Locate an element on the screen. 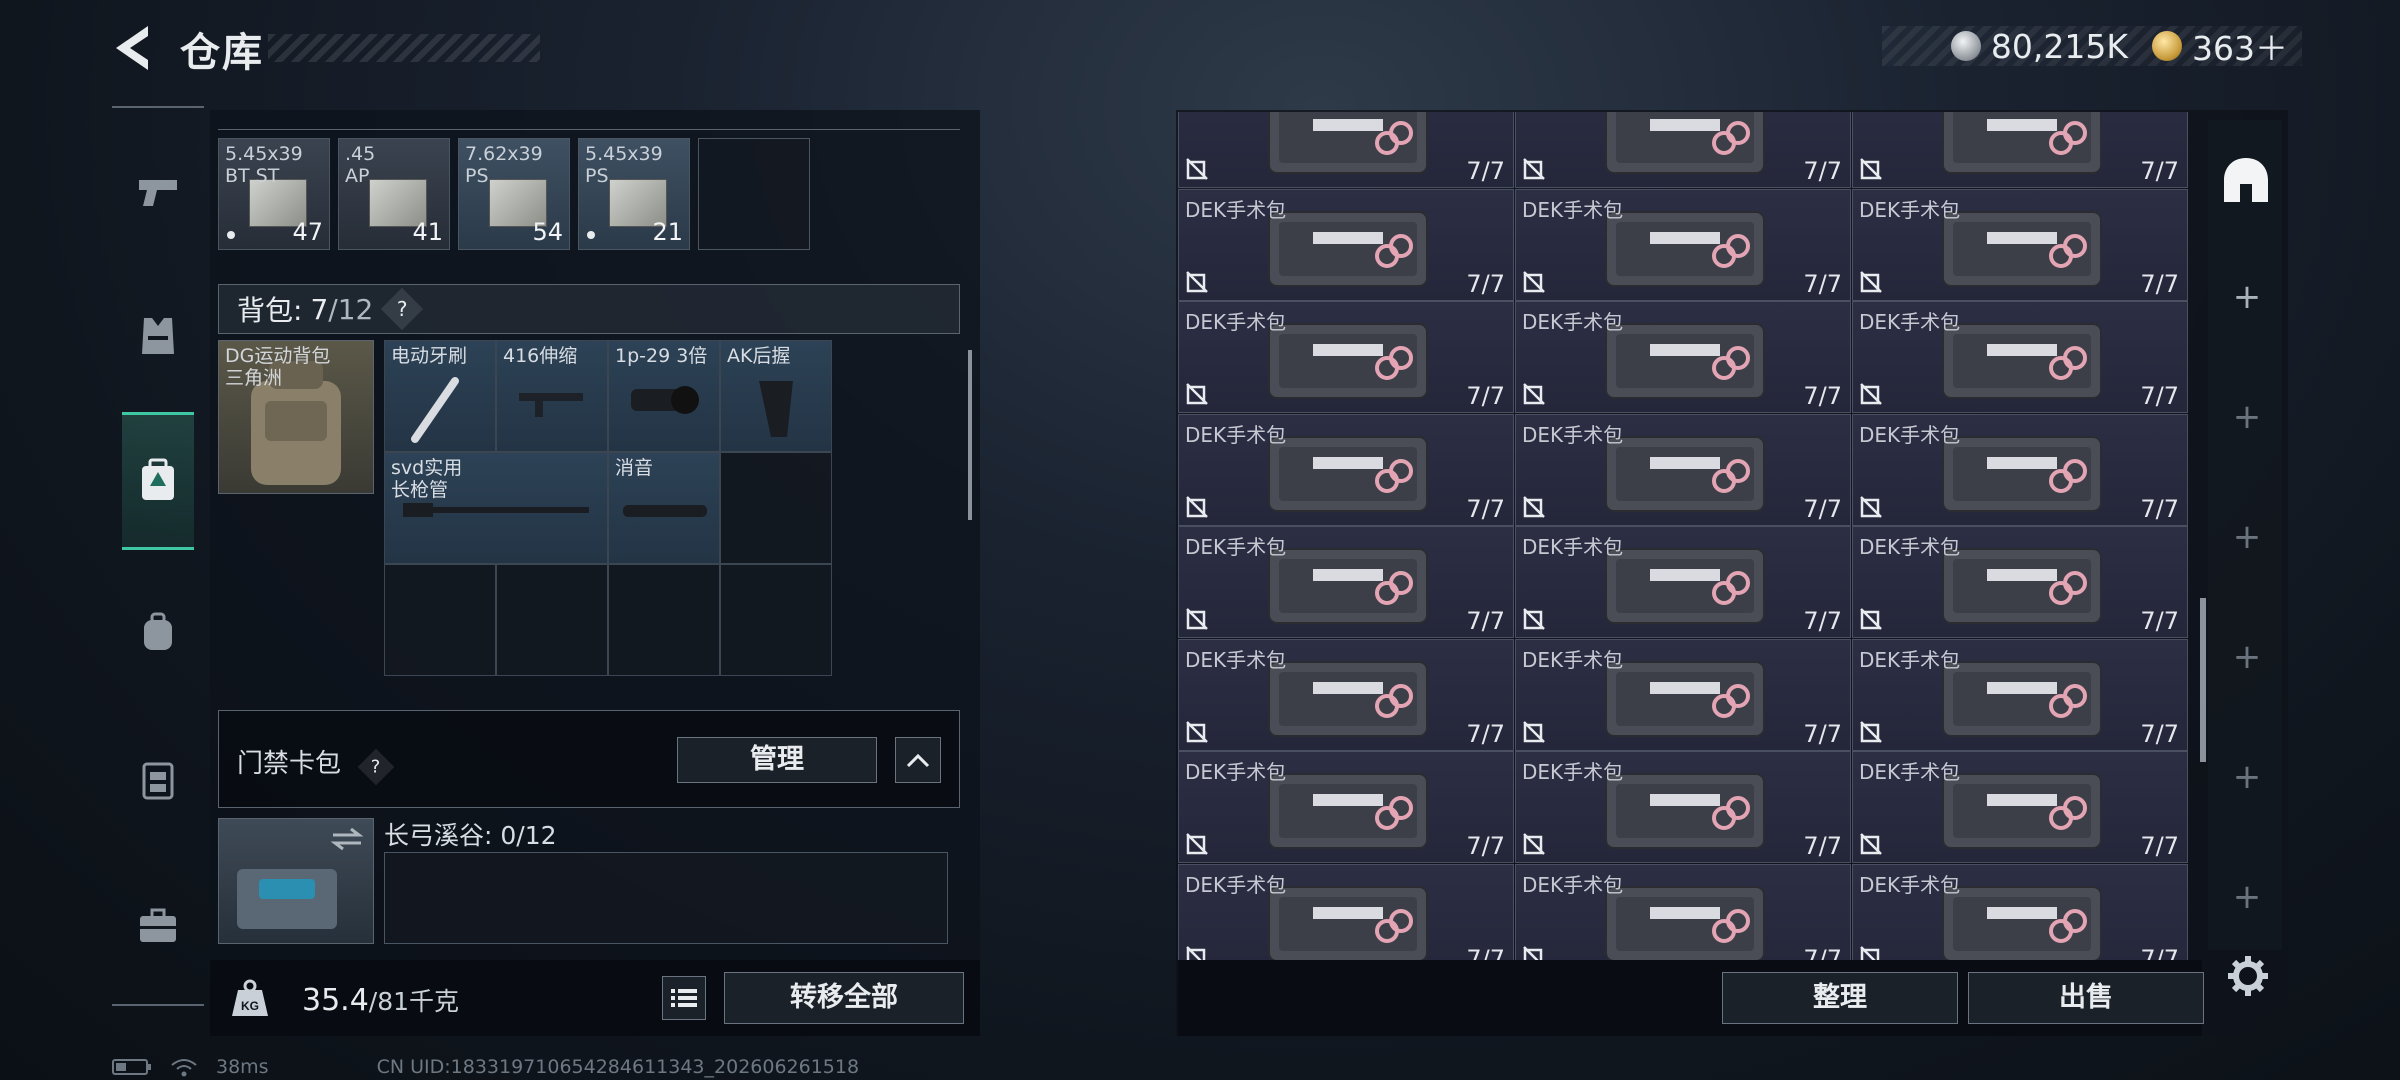 Image resolution: width=2400 pixels, height=1080 pixels. suppressor-icon is located at coordinates (665, 511).